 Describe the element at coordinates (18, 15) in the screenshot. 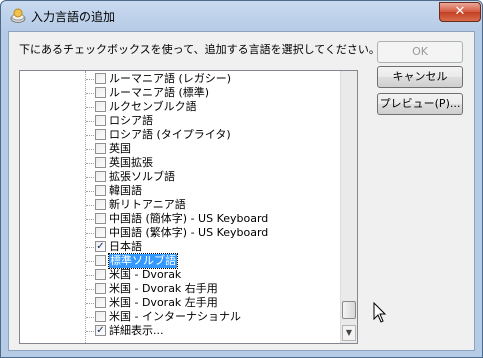

I see `keyboard-globe-icon` at that location.